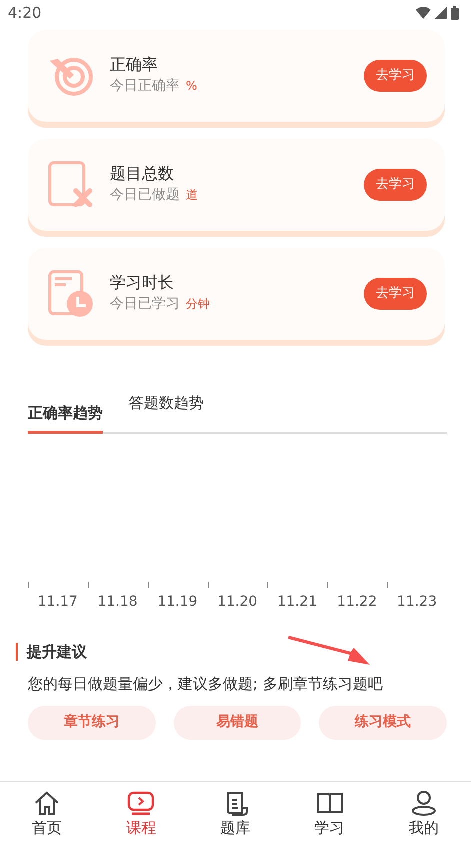 This screenshot has width=471, height=843. What do you see at coordinates (71, 185) in the screenshot?
I see `document-x-icon` at bounding box center [71, 185].